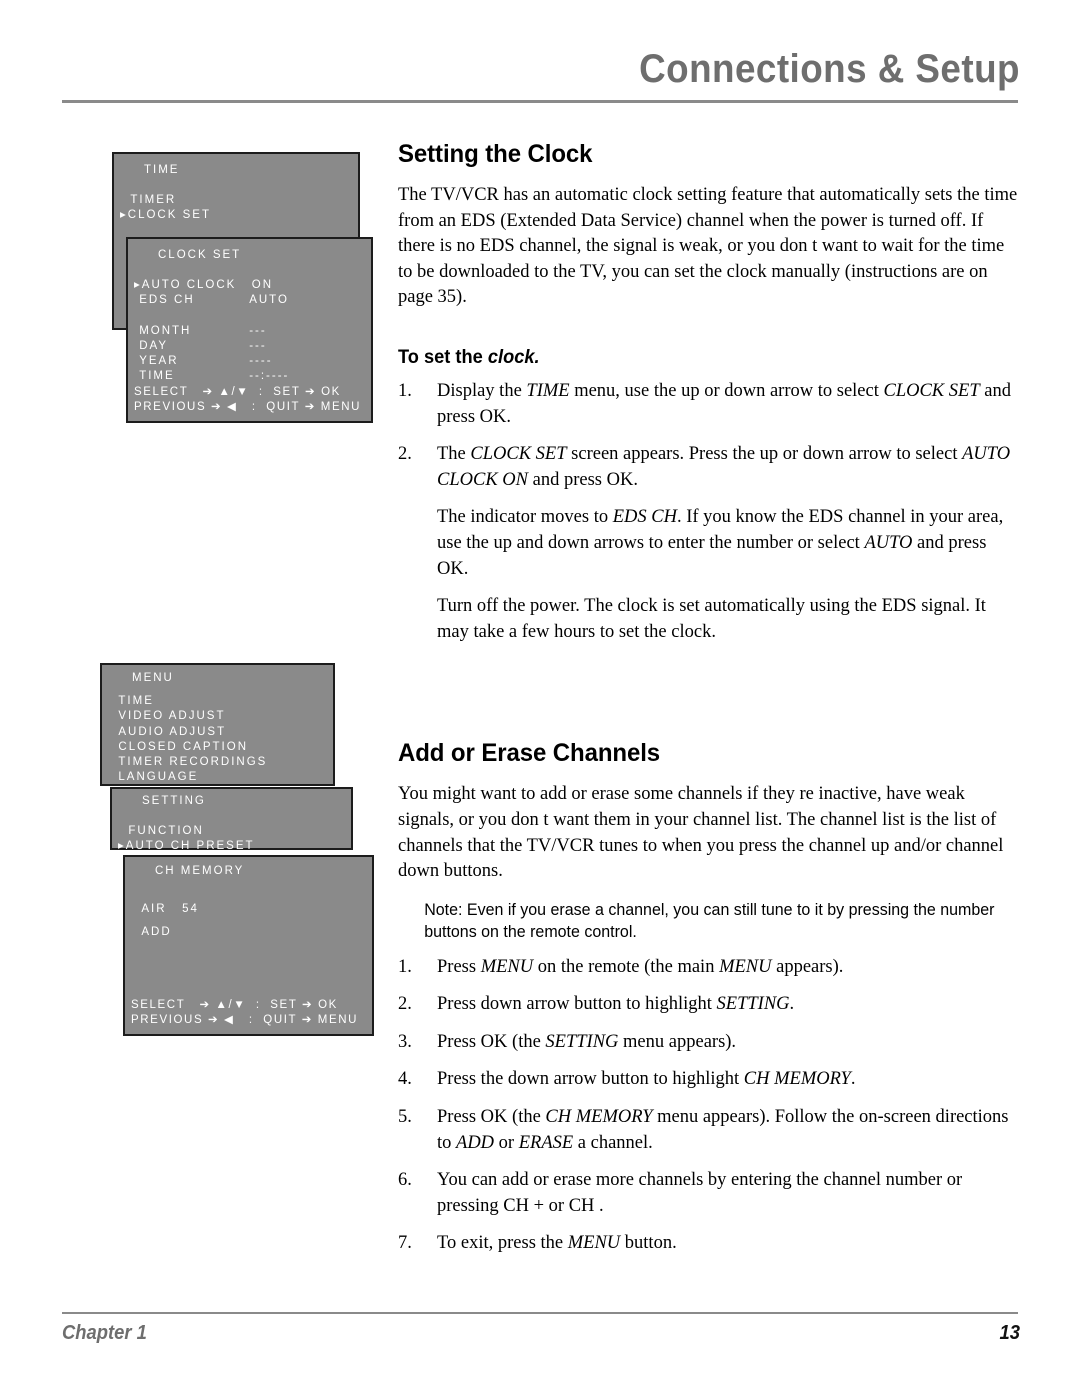 Image resolution: width=1080 pixels, height=1397 pixels. Describe the element at coordinates (249, 285) in the screenshot. I see `osd-row-auto-clock: ▸AUTO CLOCK ON` at that location.